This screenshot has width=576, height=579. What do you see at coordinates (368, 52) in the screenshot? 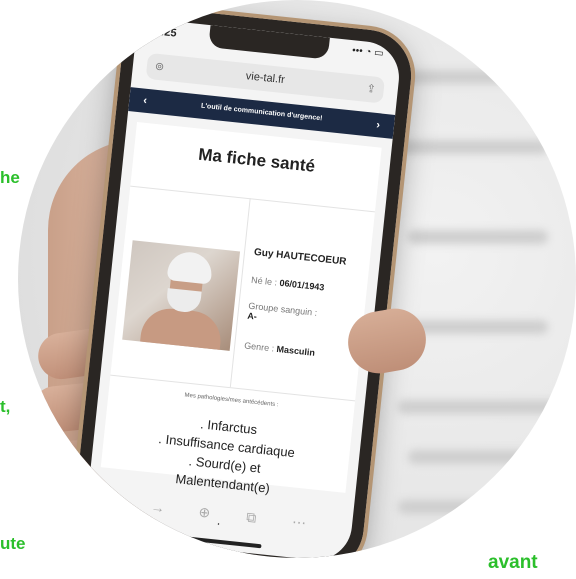
I see `status-icons: ••• ◔ ▭` at bounding box center [368, 52].